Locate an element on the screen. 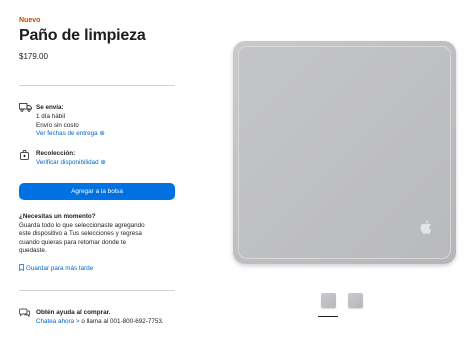  bookmark-icon is located at coordinates (21, 268).